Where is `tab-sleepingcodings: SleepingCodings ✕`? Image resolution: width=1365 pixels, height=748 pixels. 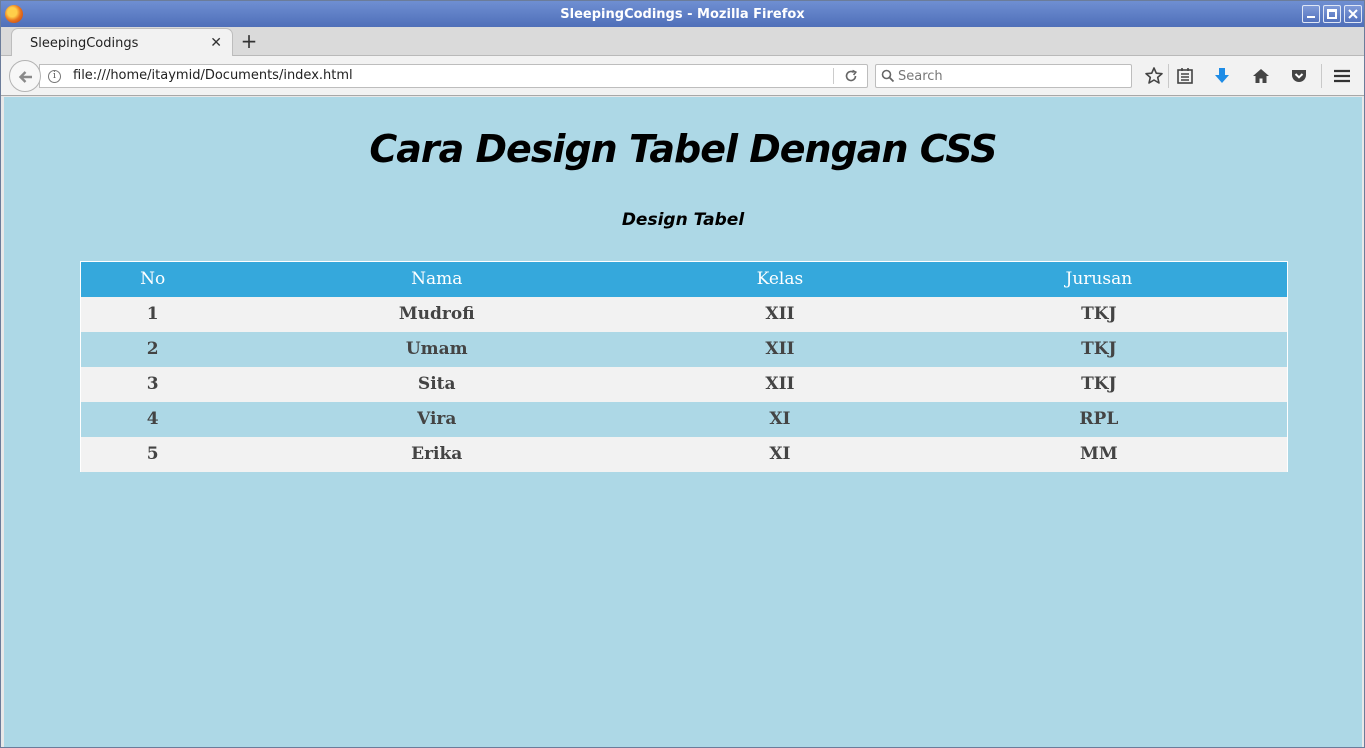 tab-sleepingcodings: SleepingCodings ✕ is located at coordinates (122, 42).